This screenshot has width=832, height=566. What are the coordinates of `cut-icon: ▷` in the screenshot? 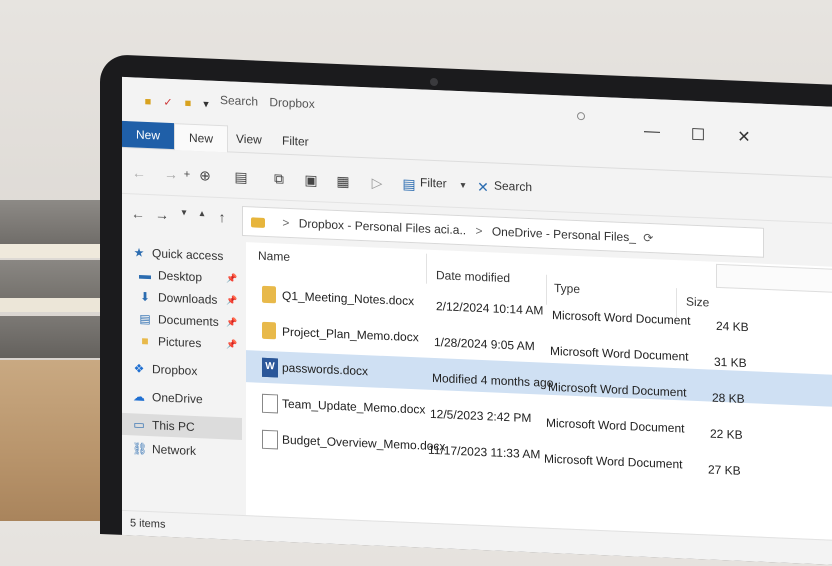 It's located at (377, 182).